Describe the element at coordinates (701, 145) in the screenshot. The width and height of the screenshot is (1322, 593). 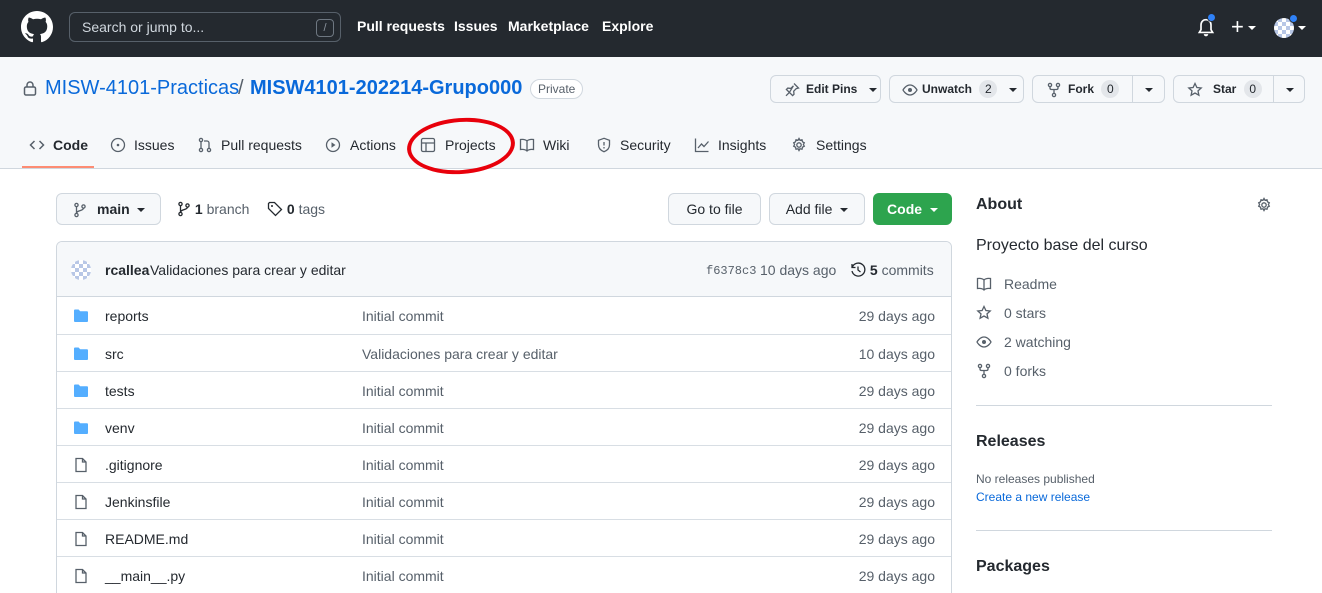
I see `graph-icon` at that location.